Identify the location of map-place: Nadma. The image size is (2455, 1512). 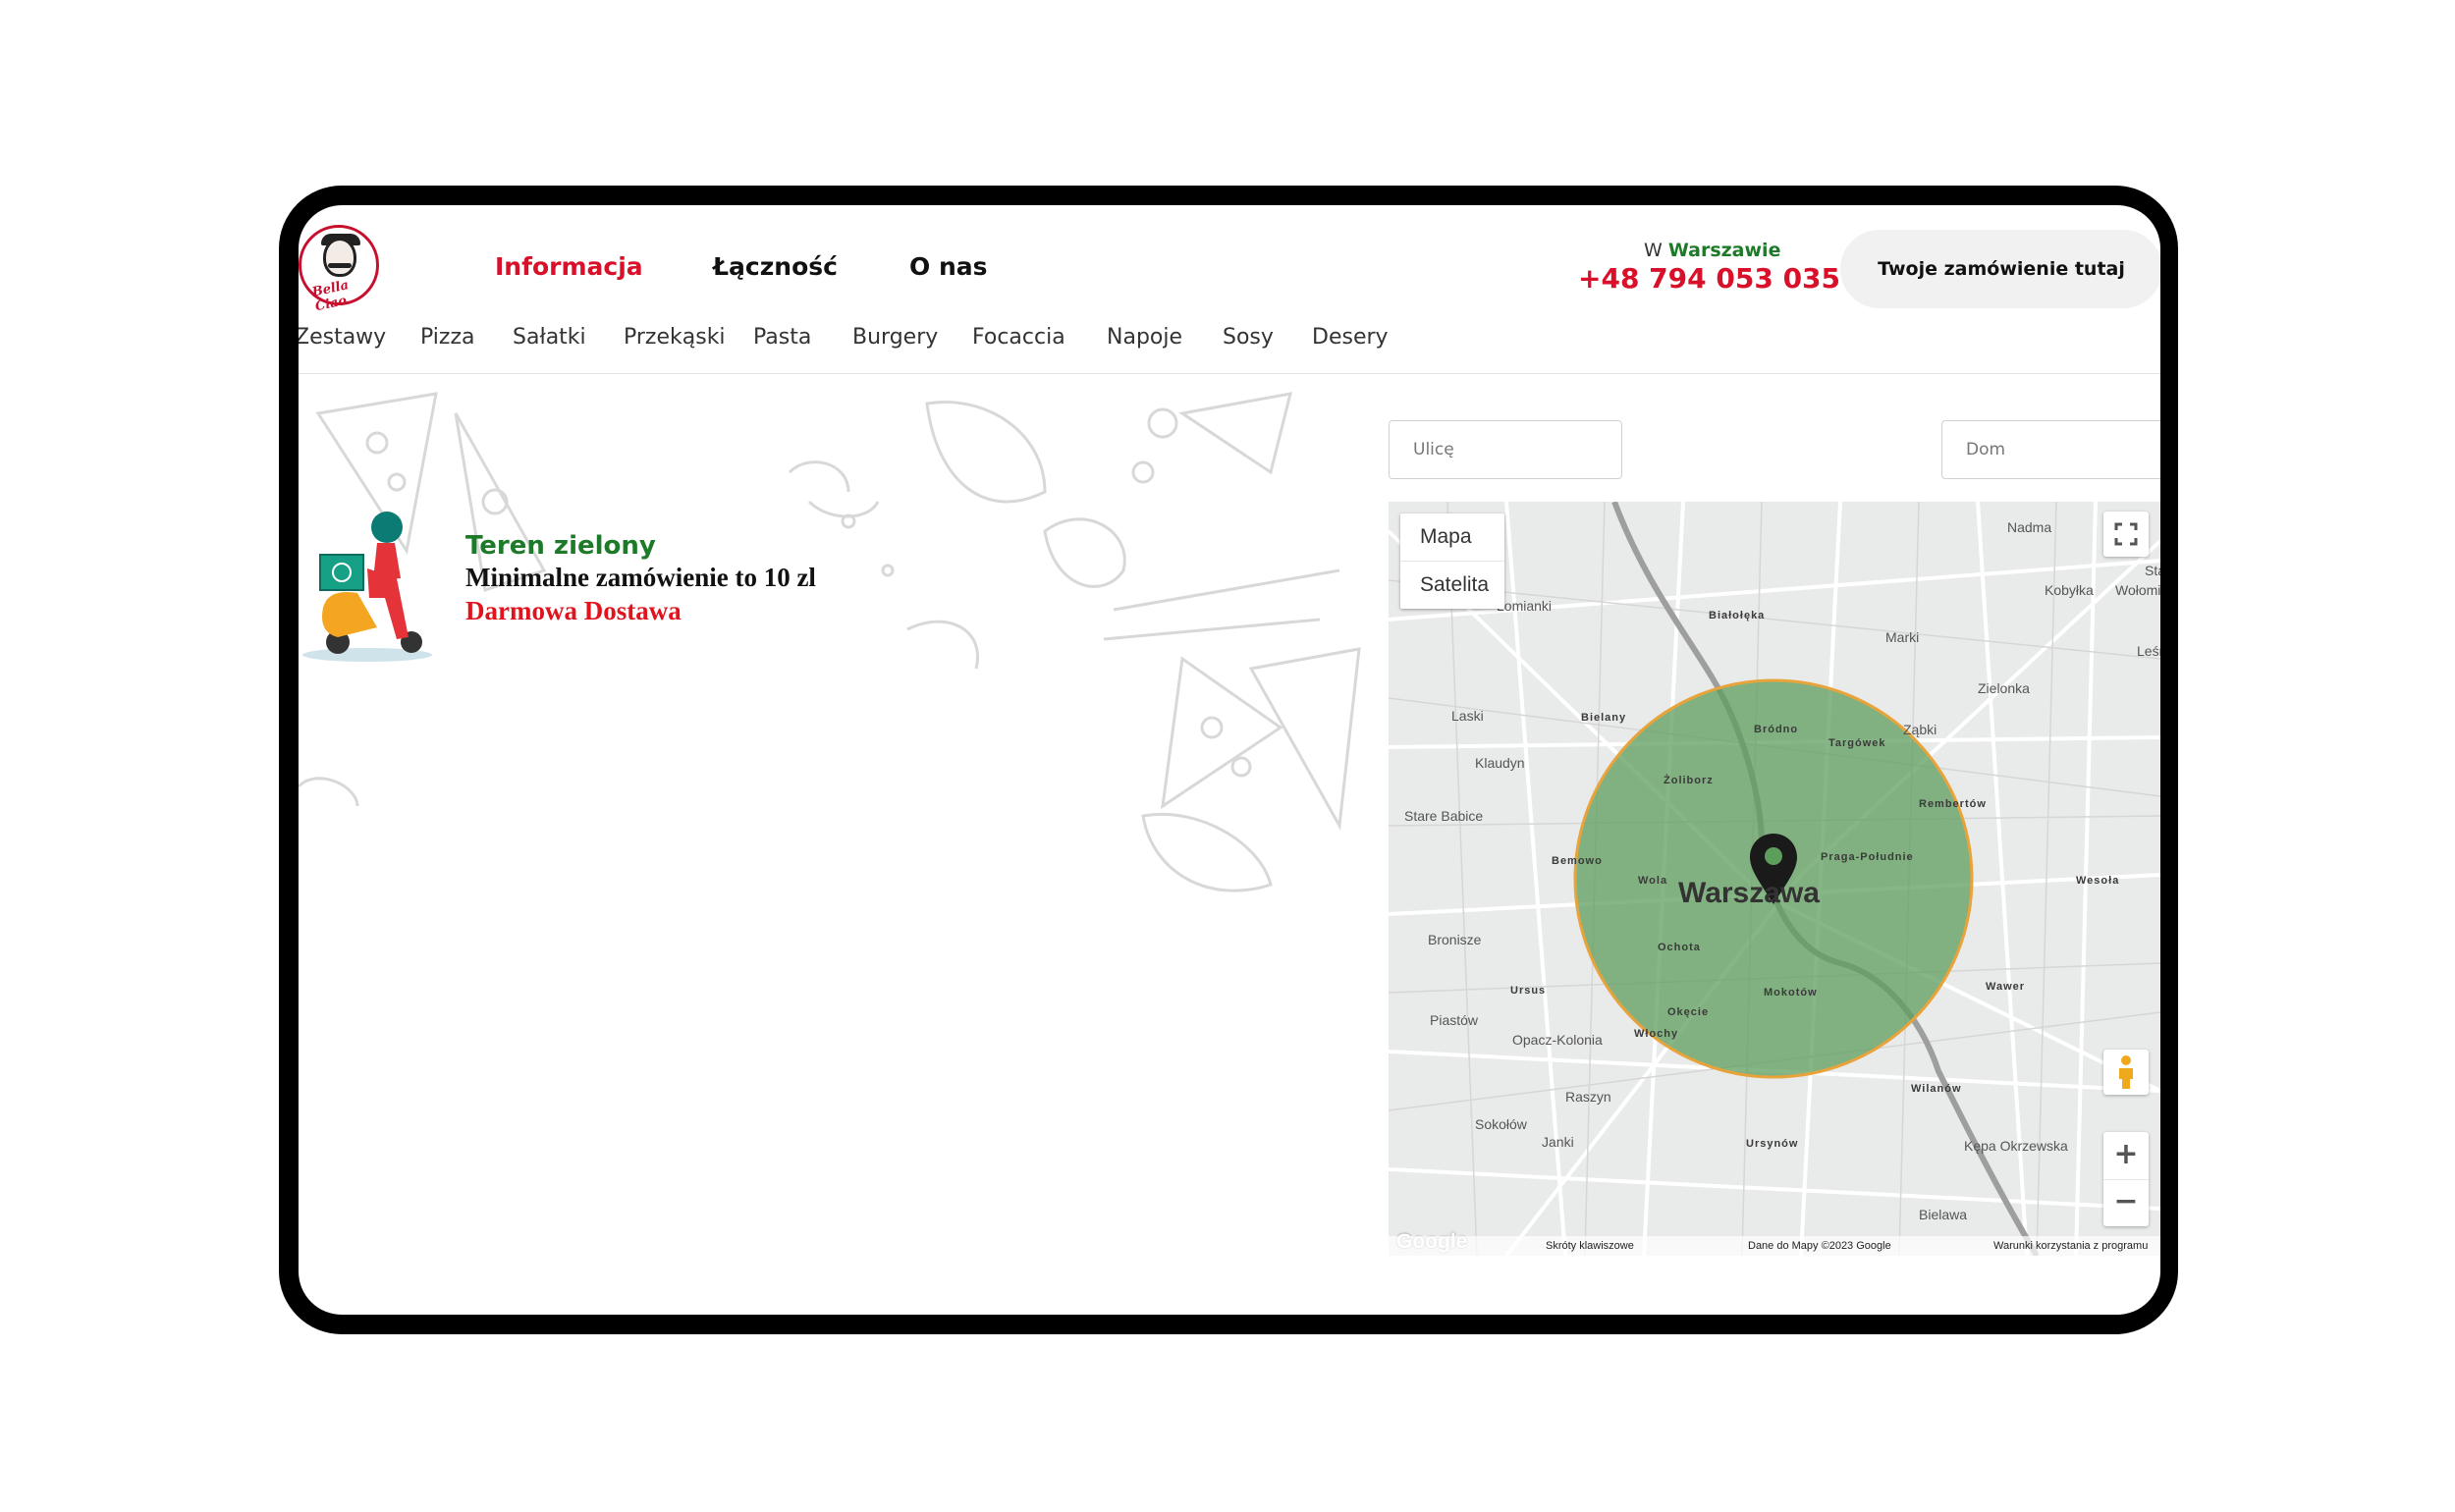
(2029, 527).